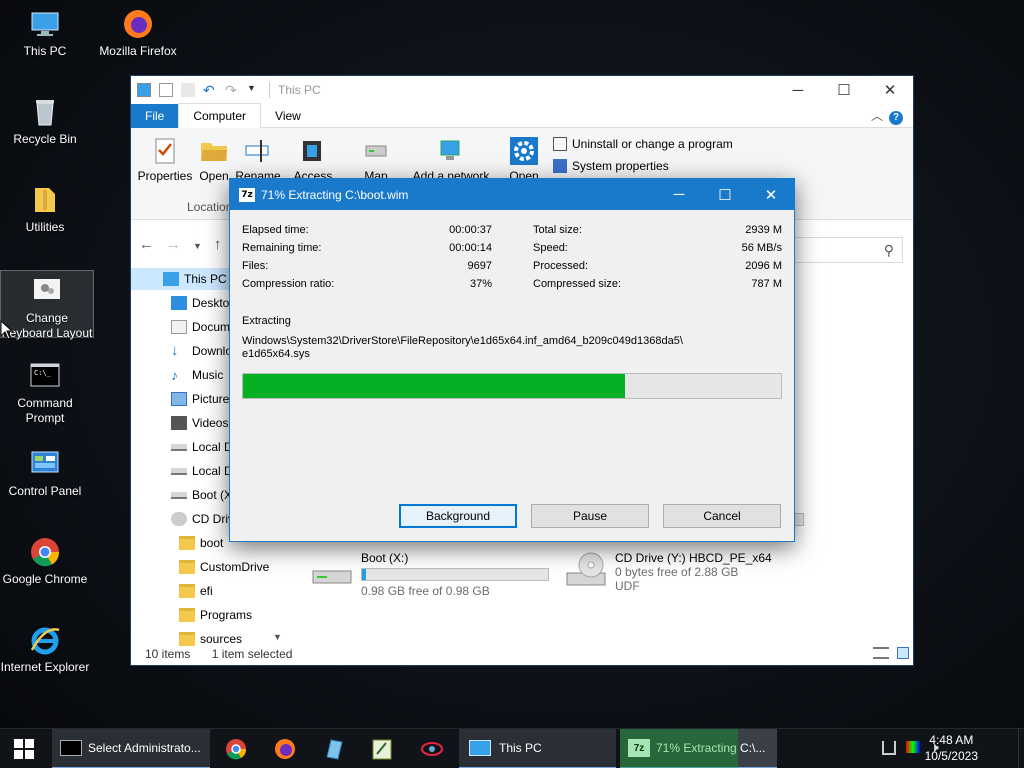 The height and width of the screenshot is (768, 1024). What do you see at coordinates (382, 749) in the screenshot?
I see `taskbar-editor-icon` at bounding box center [382, 749].